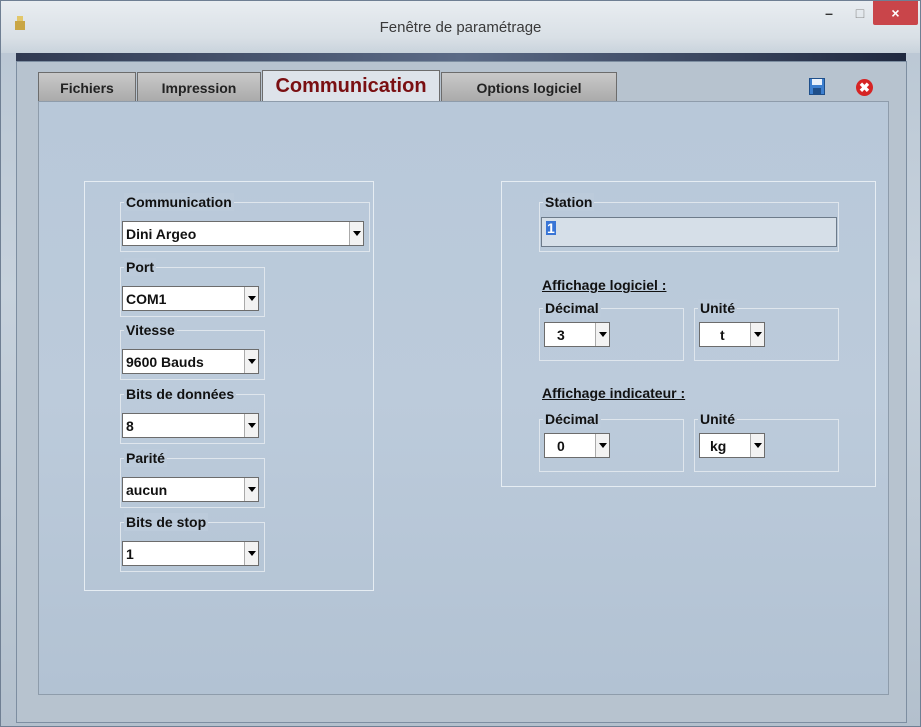 Image resolution: width=921 pixels, height=727 pixels. I want to click on logiciel-unite-select: t, so click(732, 334).